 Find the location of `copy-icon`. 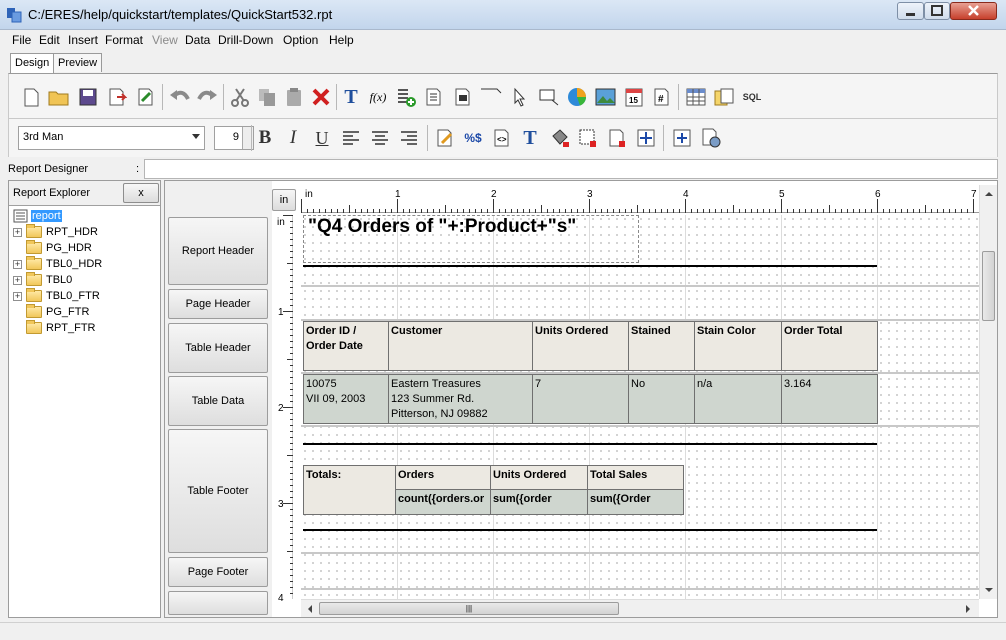

copy-icon is located at coordinates (267, 97).